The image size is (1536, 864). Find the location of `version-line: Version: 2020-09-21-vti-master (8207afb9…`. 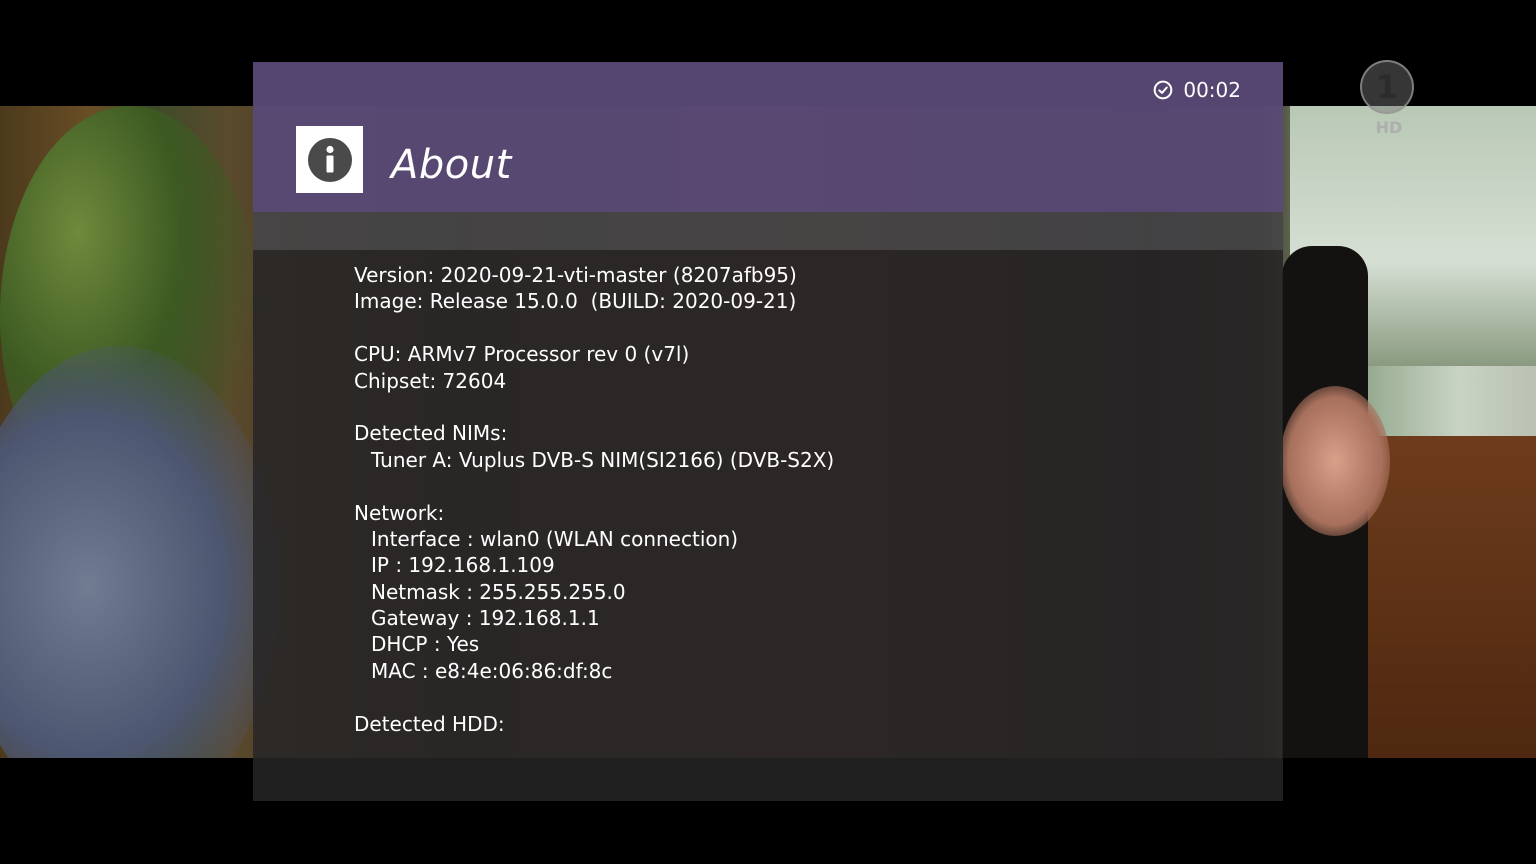

version-line: Version: 2020-09-21-vti-master (8207afb9… is located at coordinates (575, 275).